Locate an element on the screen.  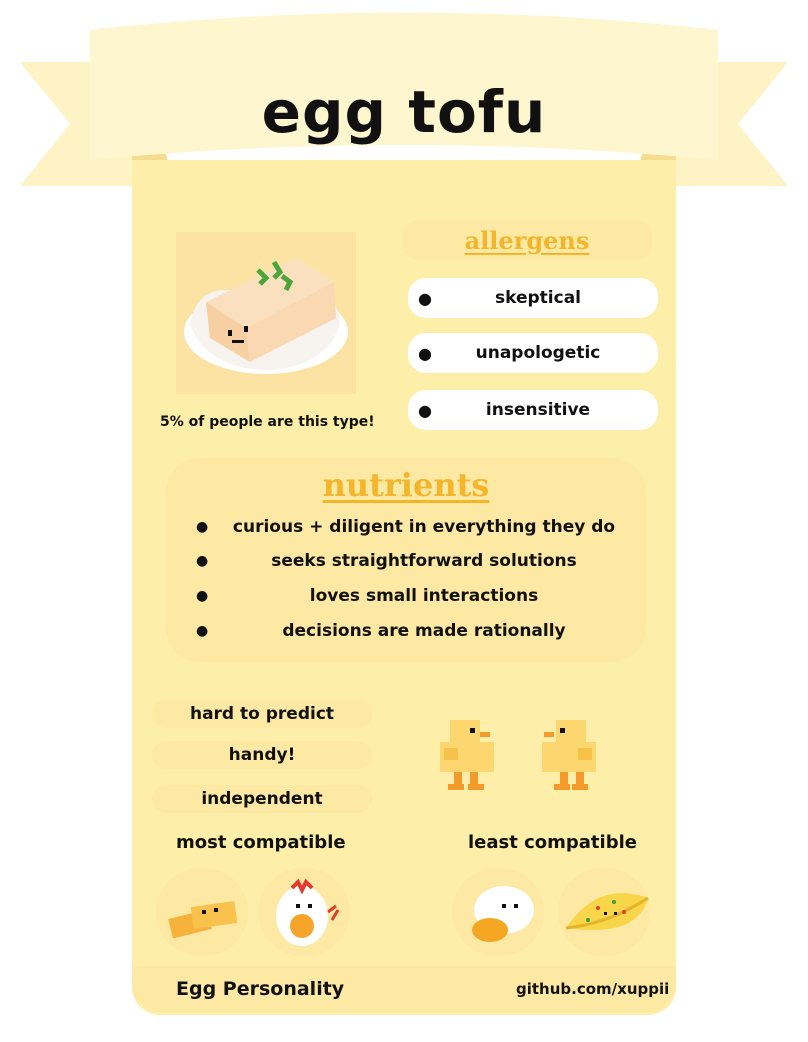
rolled-omelette-icon is located at coordinates (203, 920).